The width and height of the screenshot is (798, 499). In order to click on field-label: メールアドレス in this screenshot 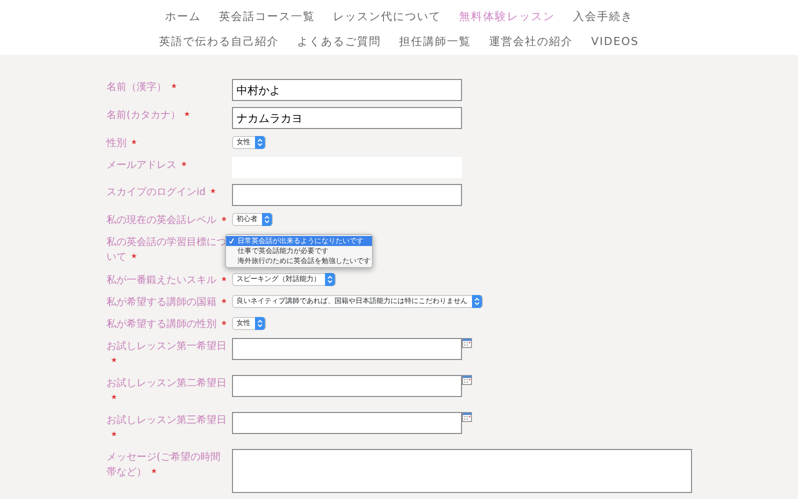, I will do `click(167, 165)`.